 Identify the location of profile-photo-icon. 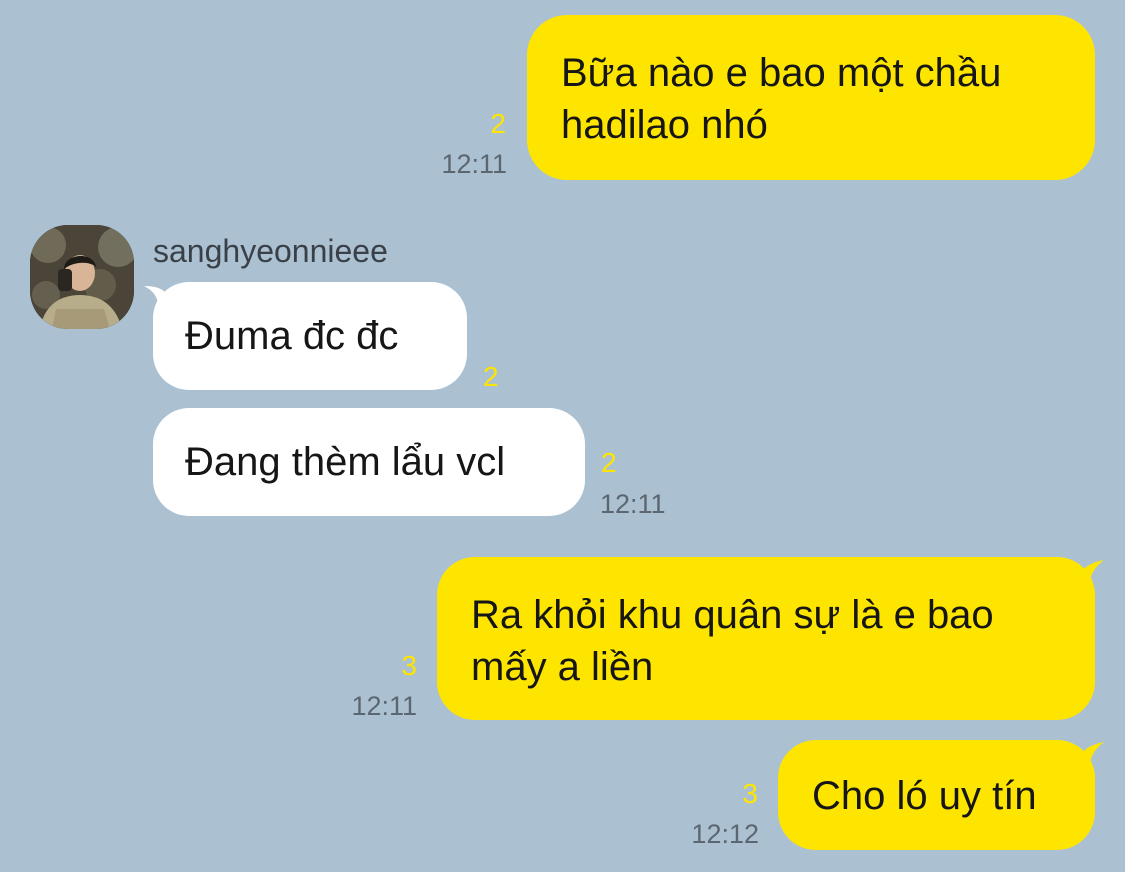
(82, 277).